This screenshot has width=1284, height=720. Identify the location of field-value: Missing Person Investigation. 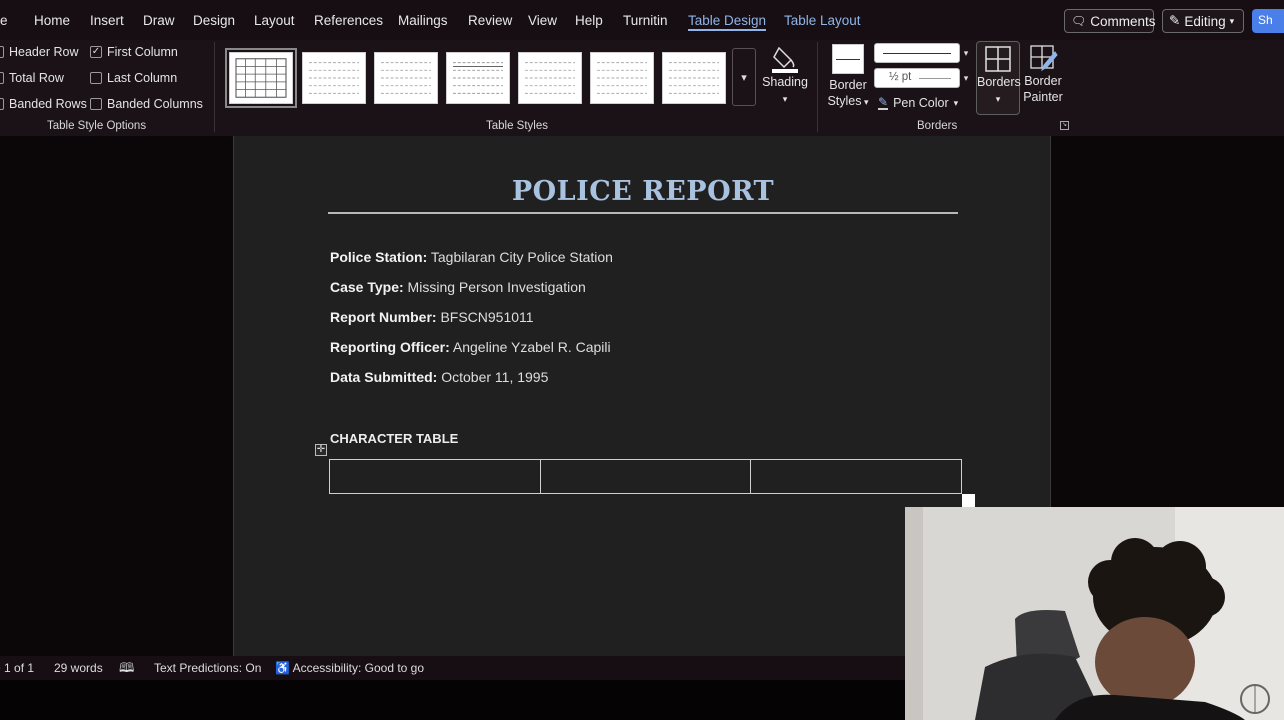
(494, 287).